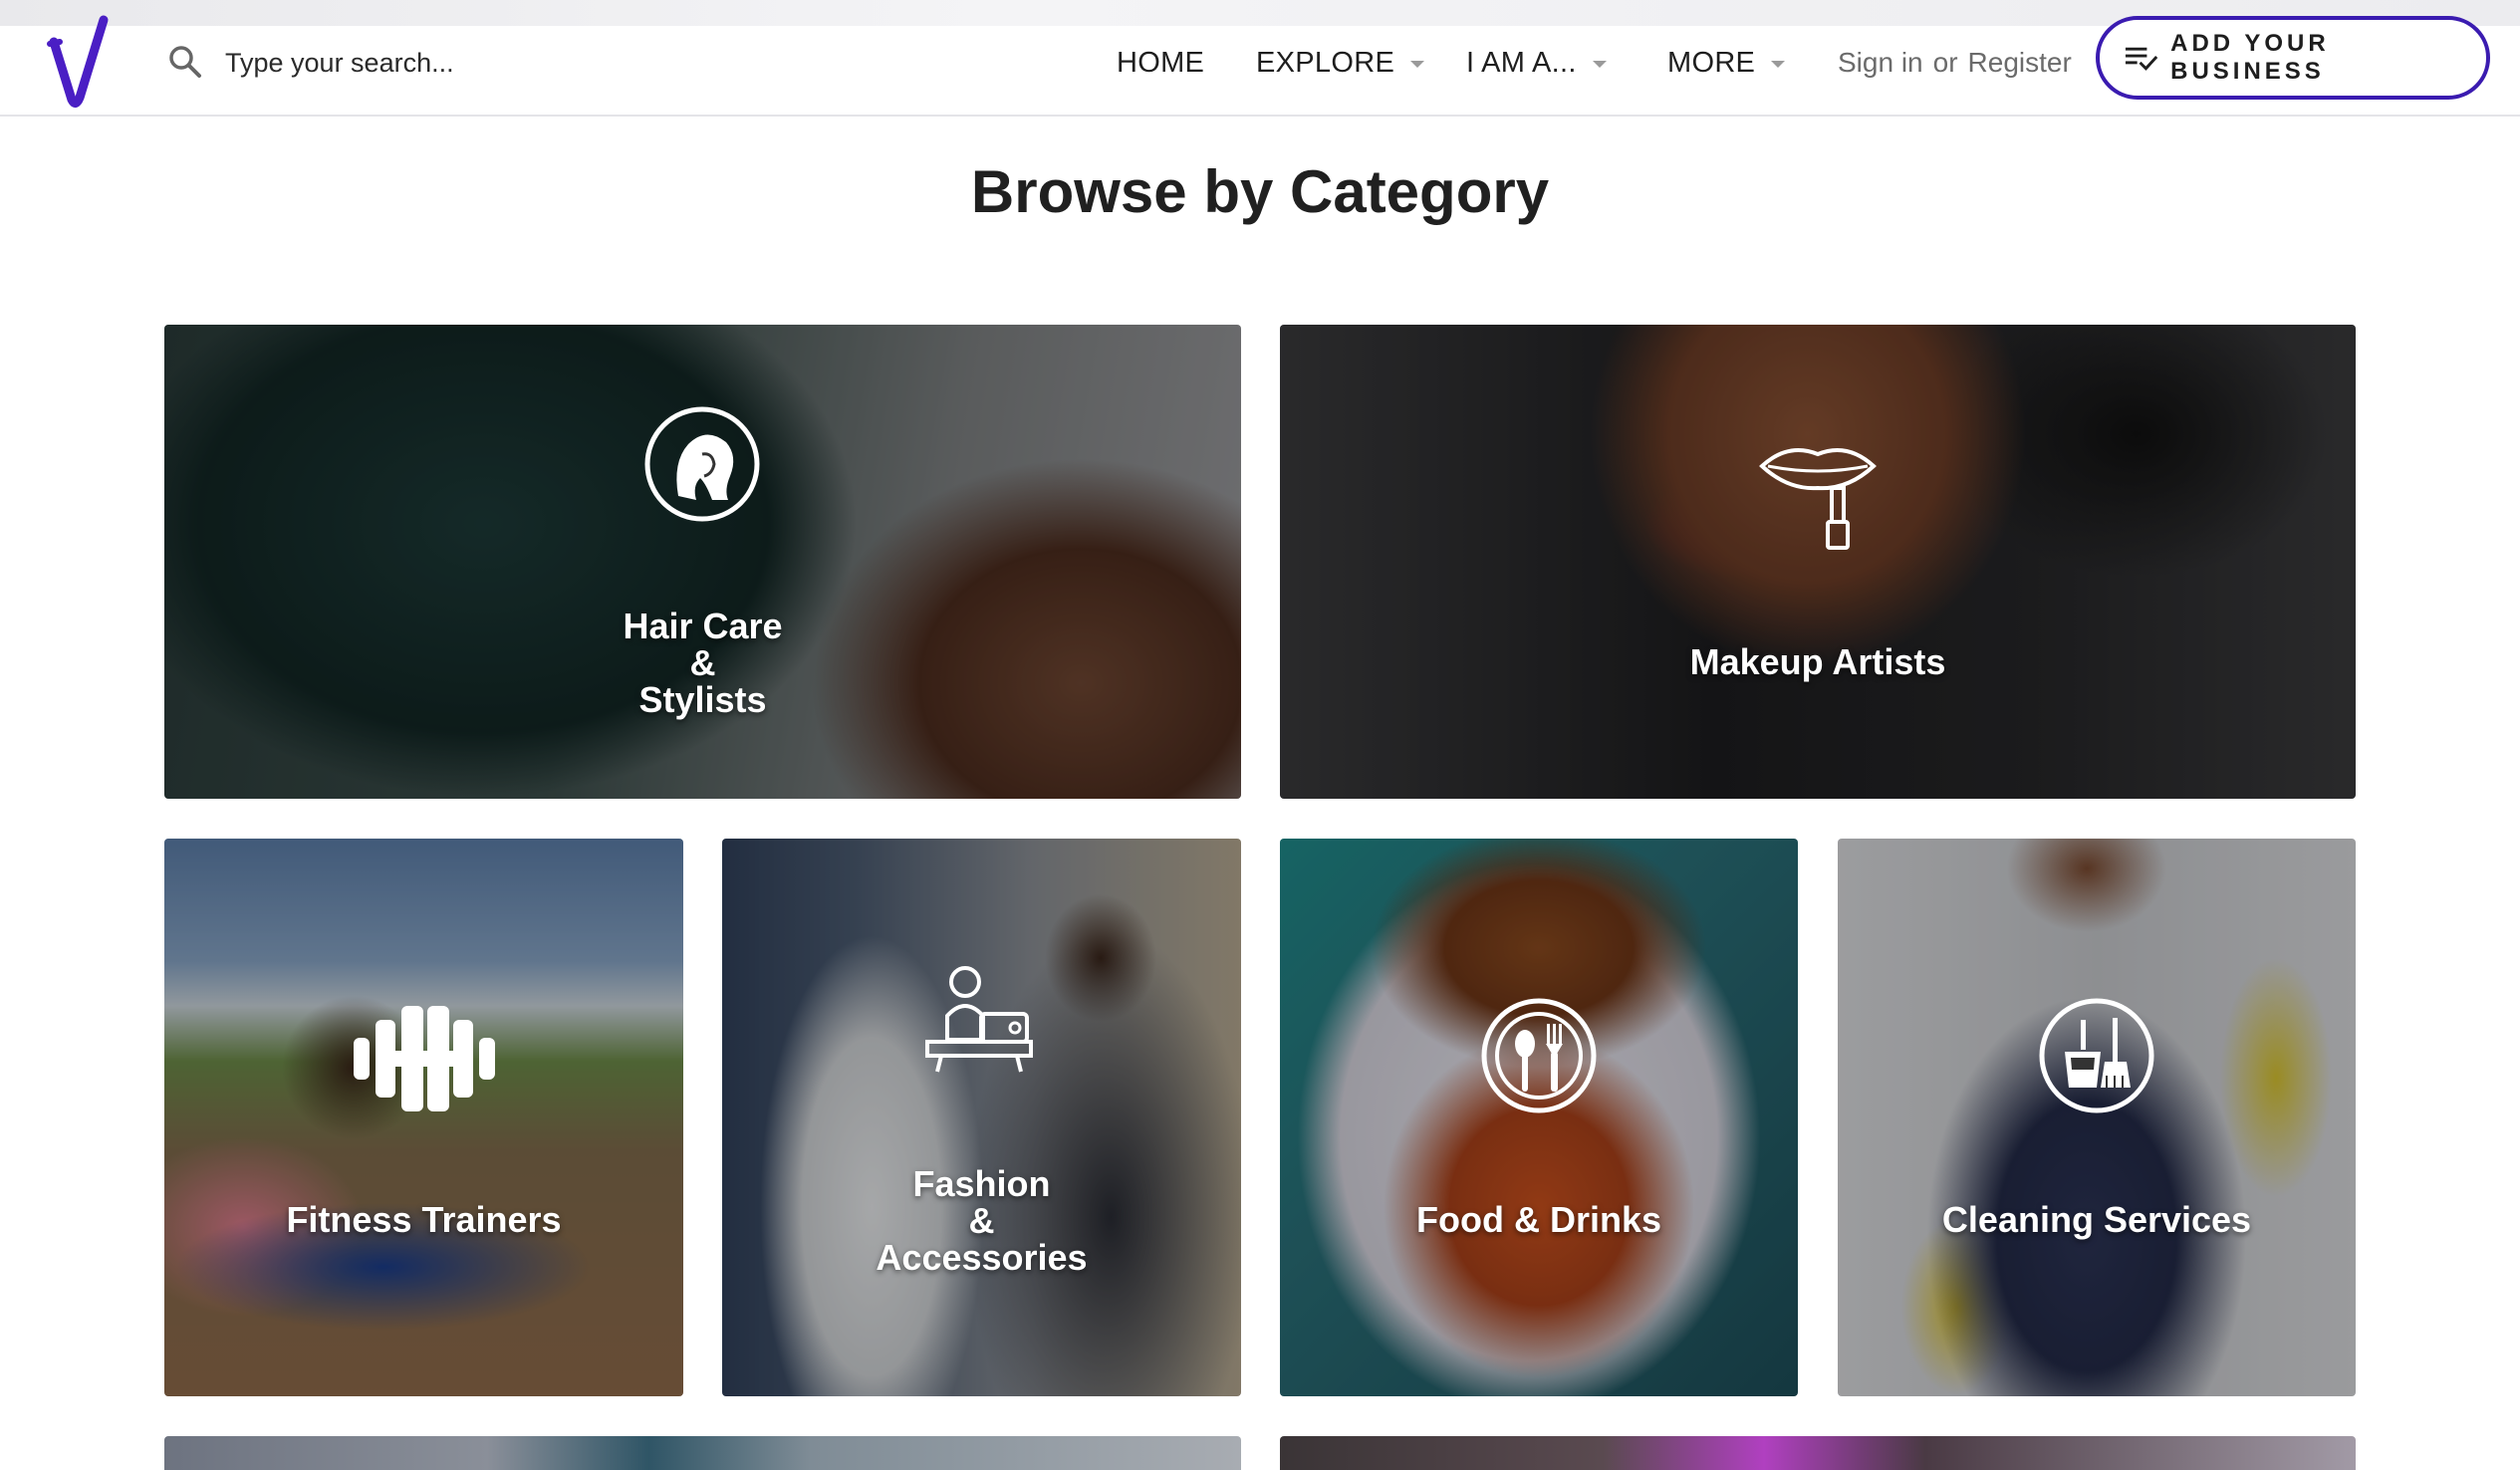  Describe the element at coordinates (81, 62) in the screenshot. I see `brand-logo` at that location.